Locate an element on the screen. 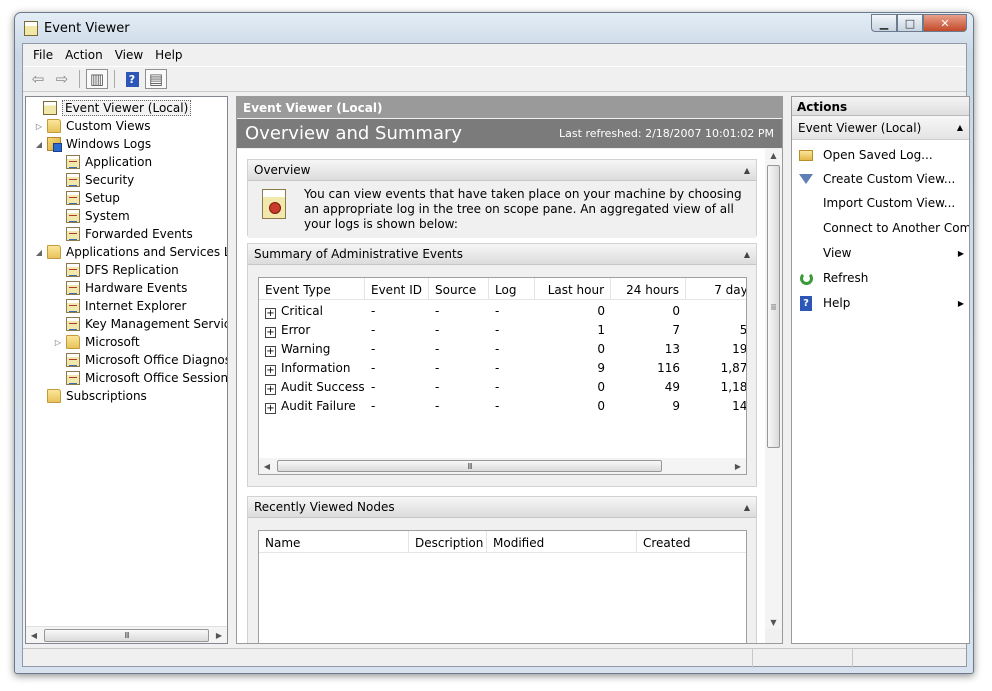  summary-section-header: Summary of Administrative Events ▲ is located at coordinates (502, 254).